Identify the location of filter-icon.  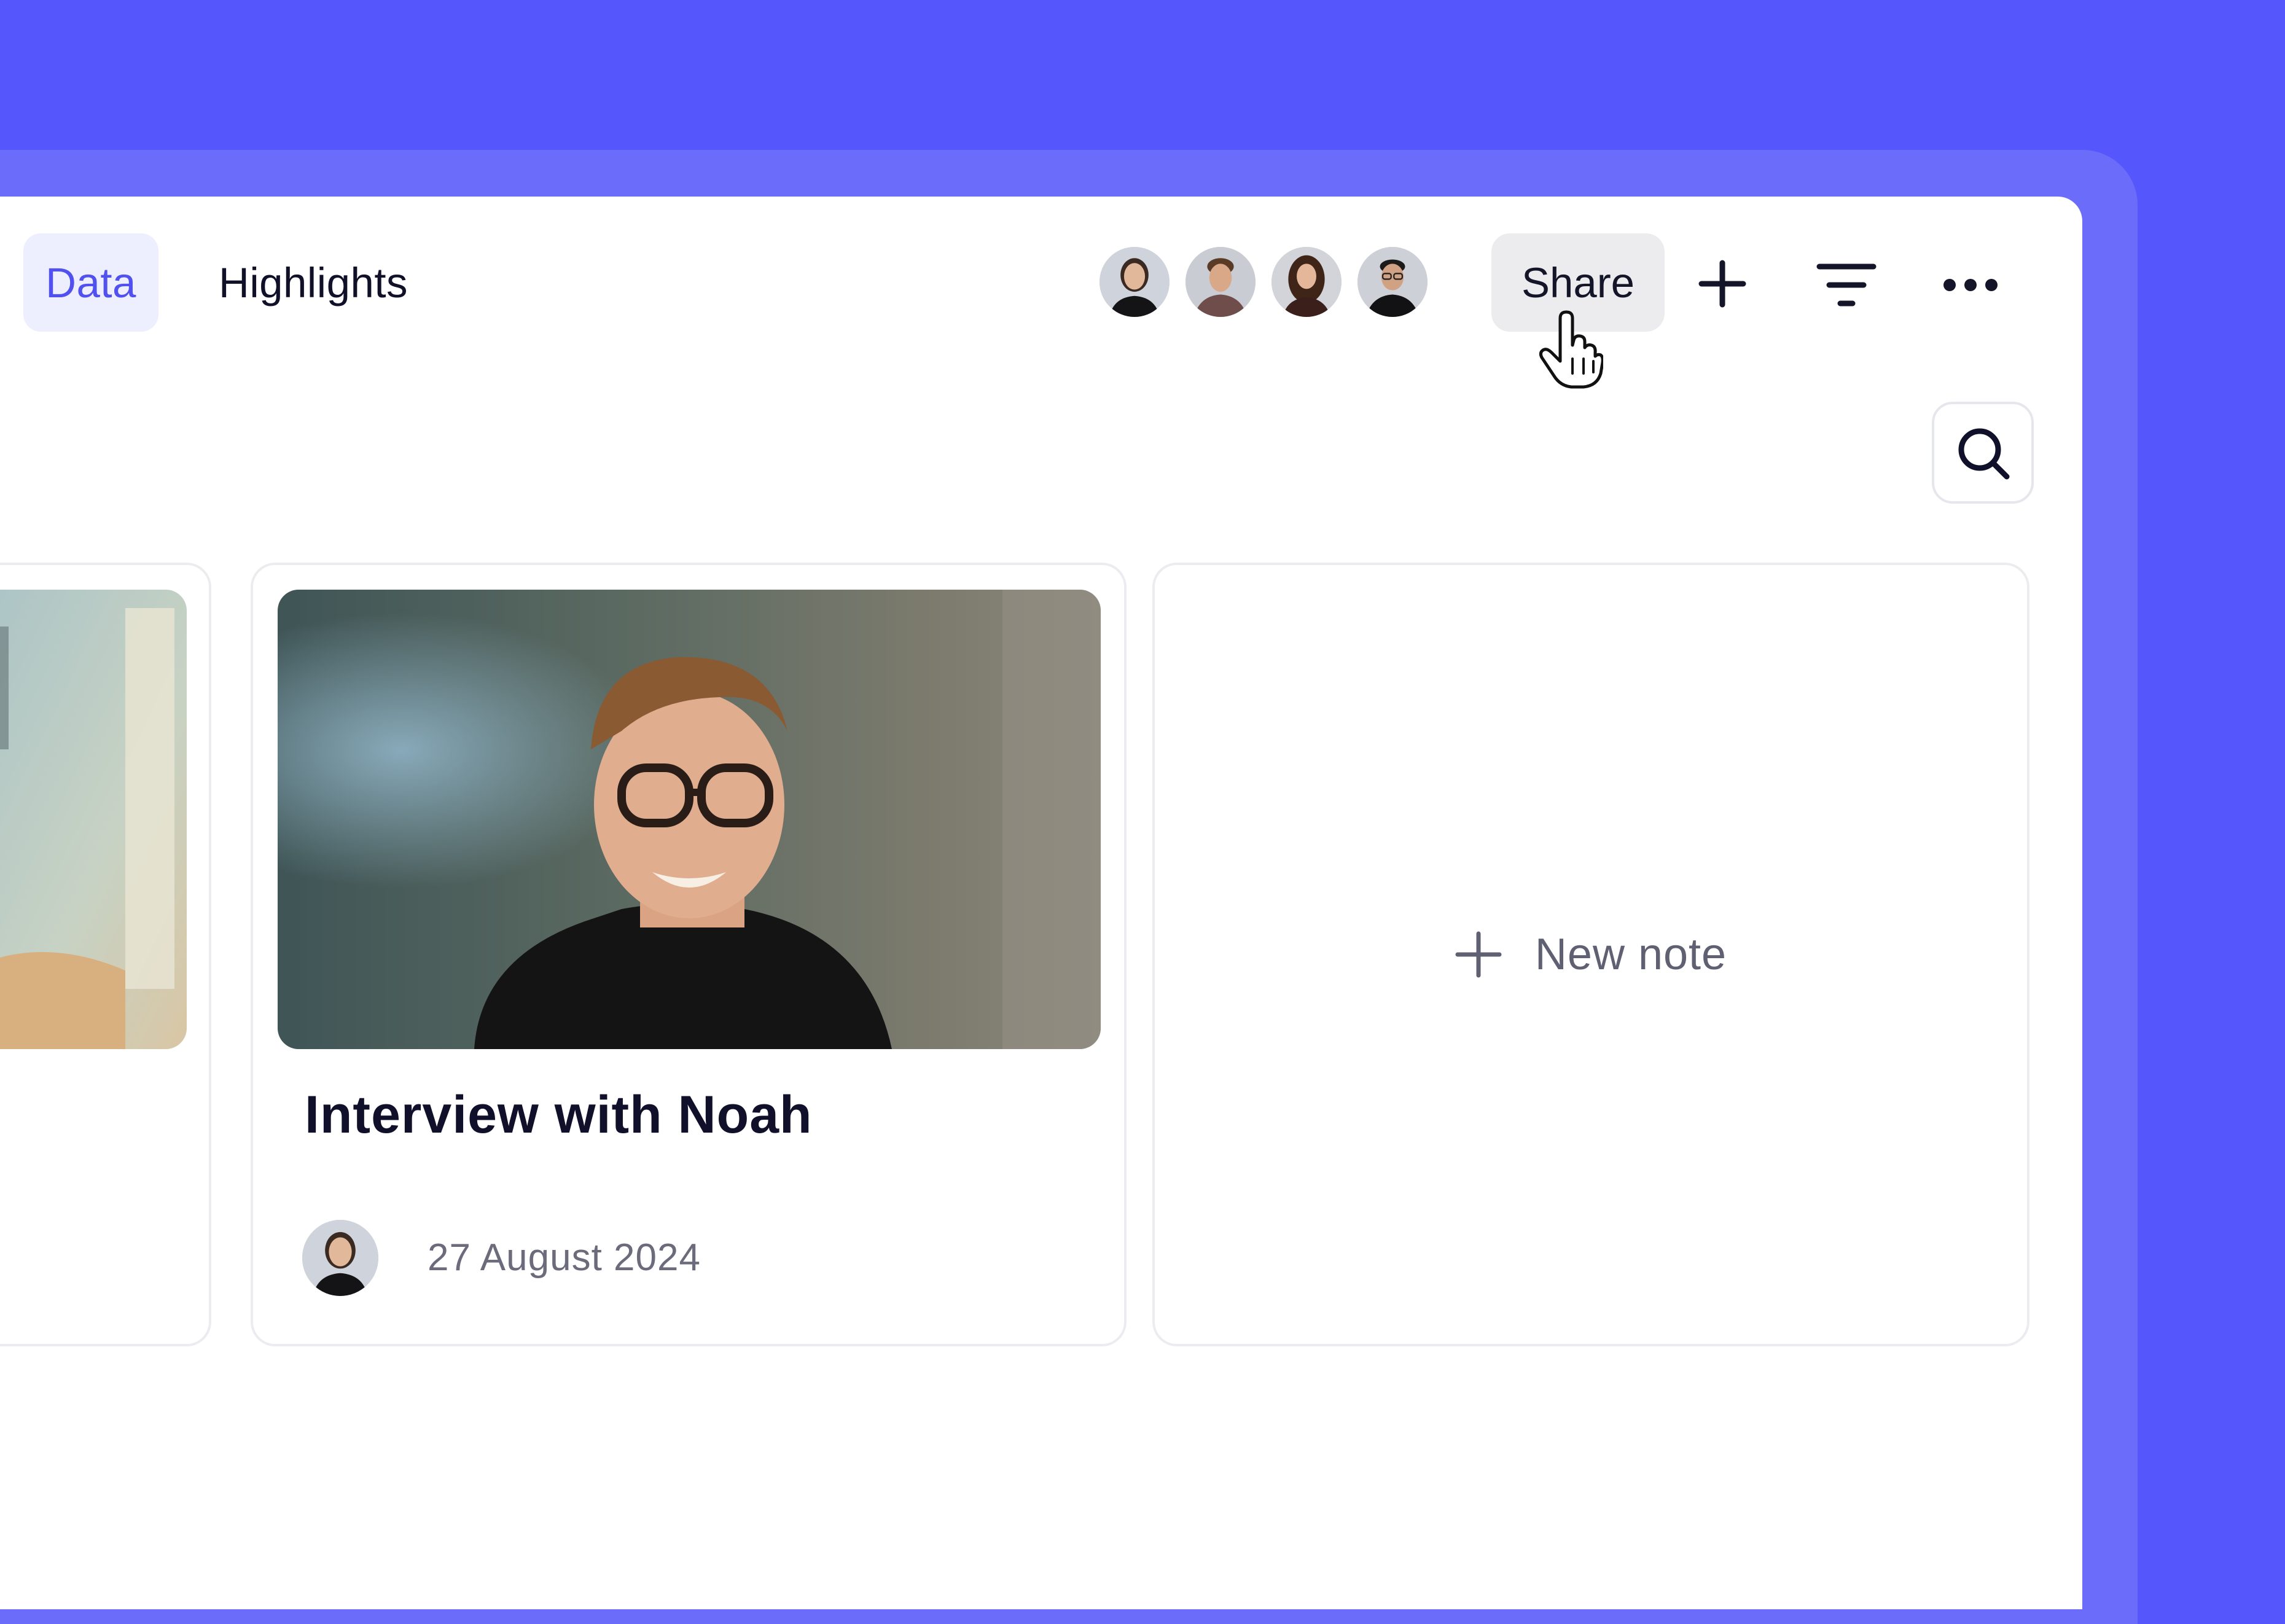
(1846, 285).